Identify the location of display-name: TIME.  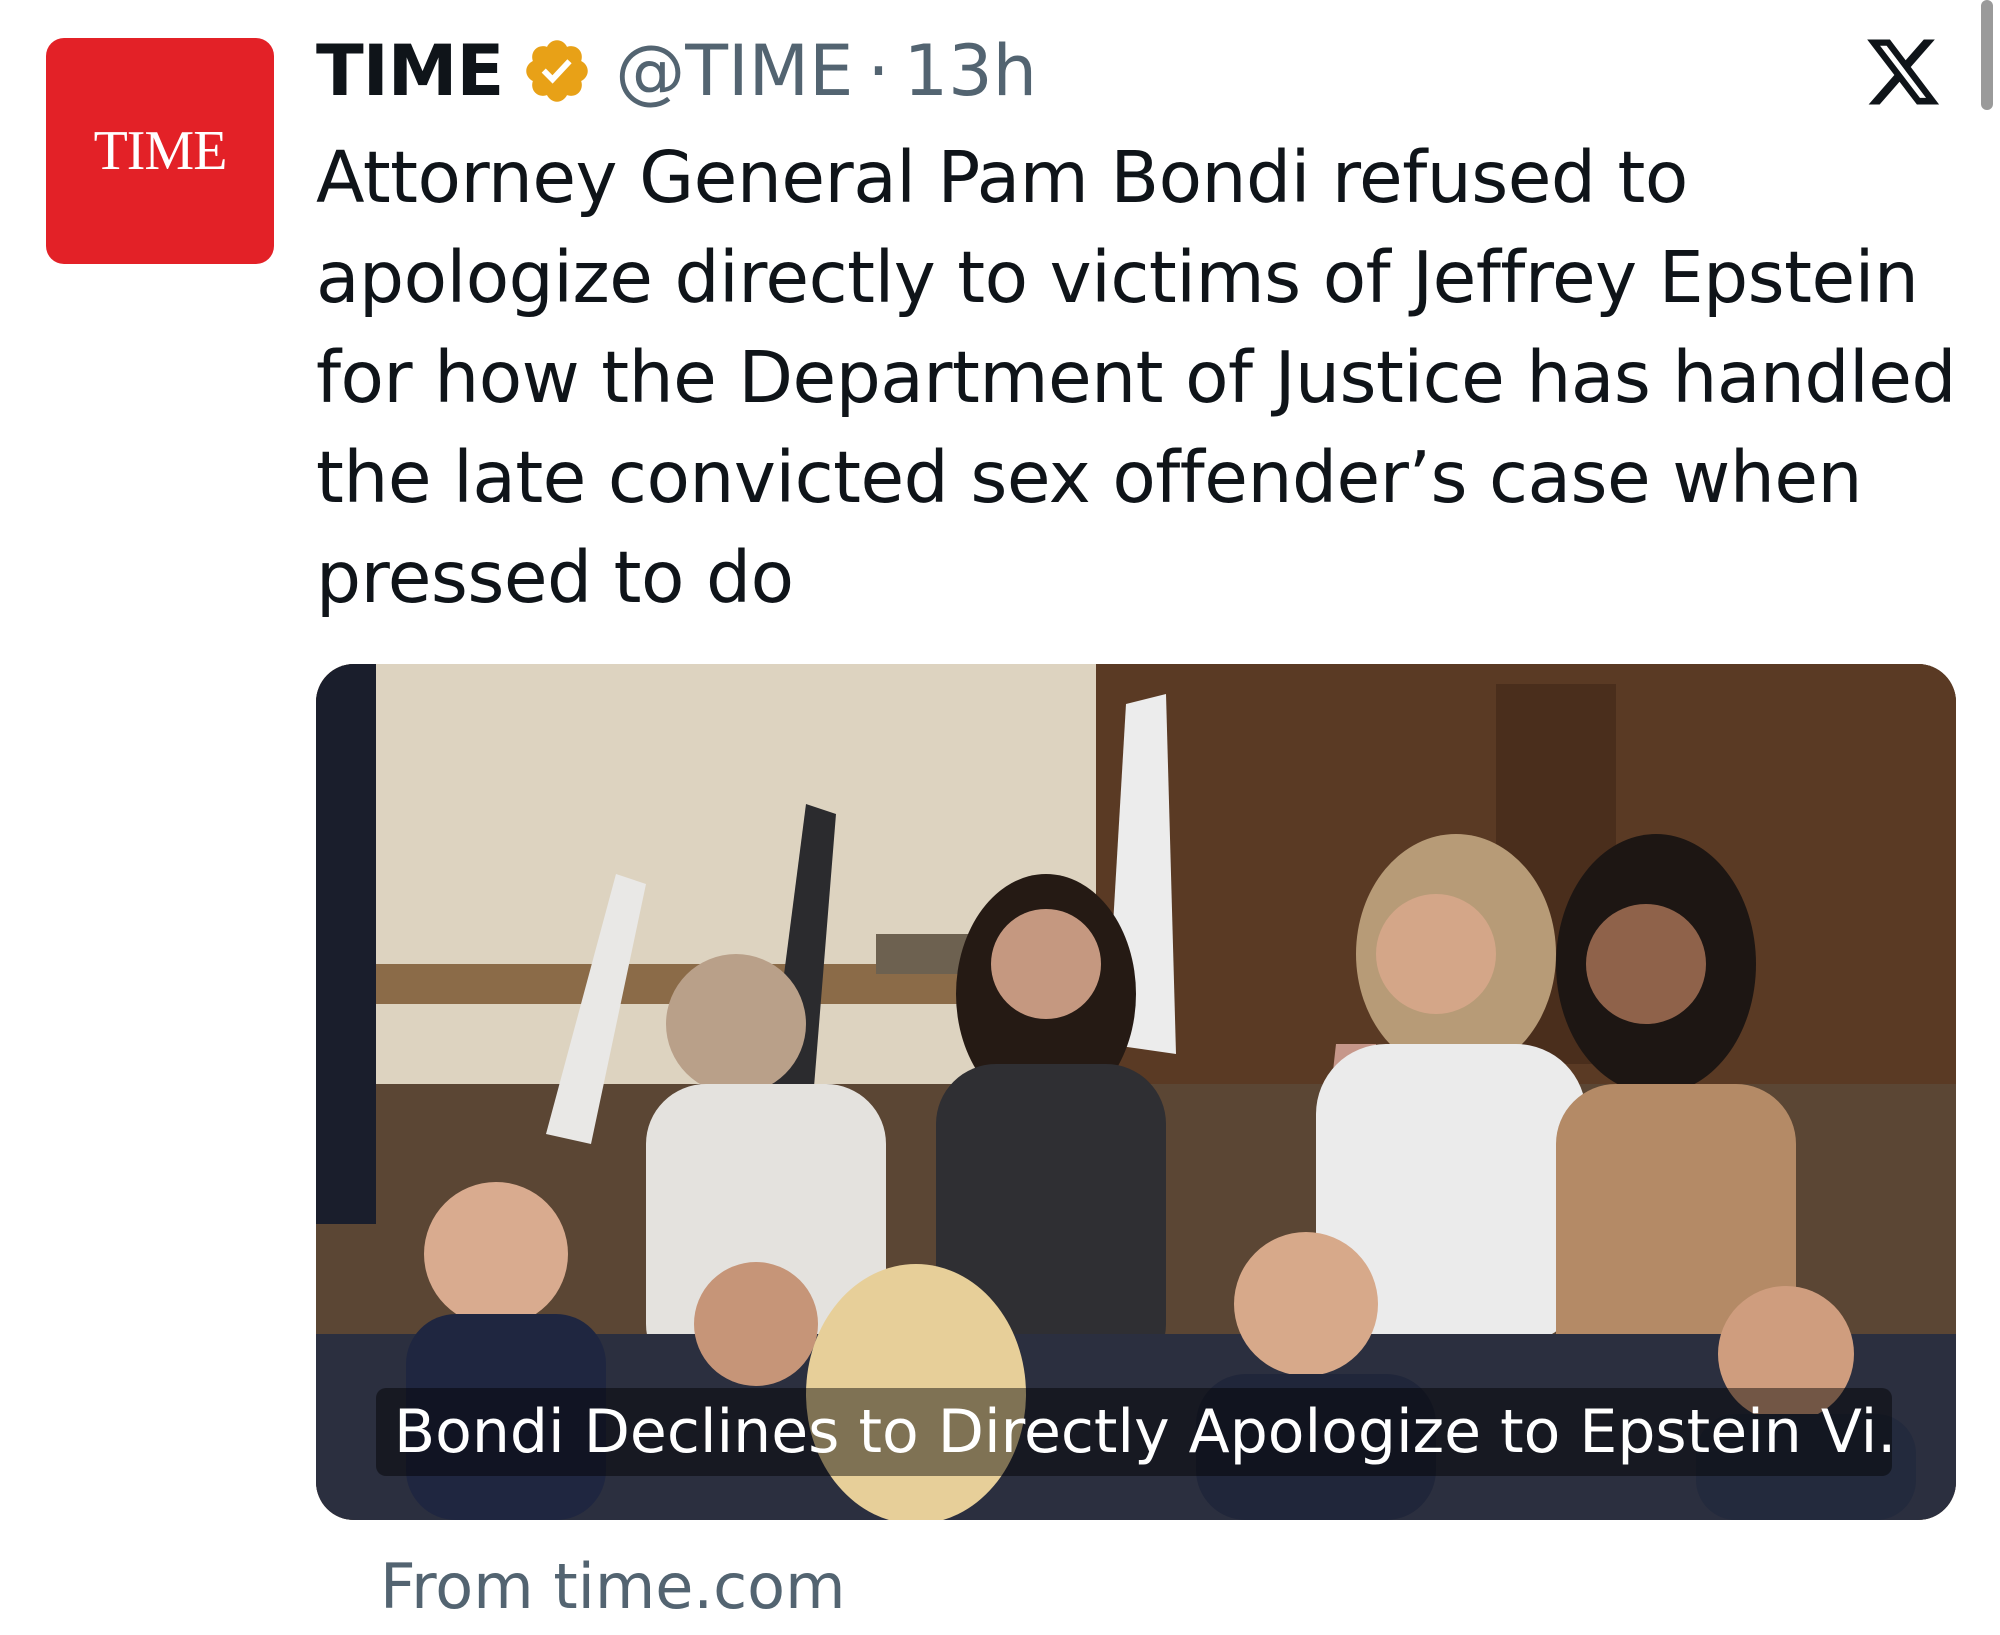
(410, 71).